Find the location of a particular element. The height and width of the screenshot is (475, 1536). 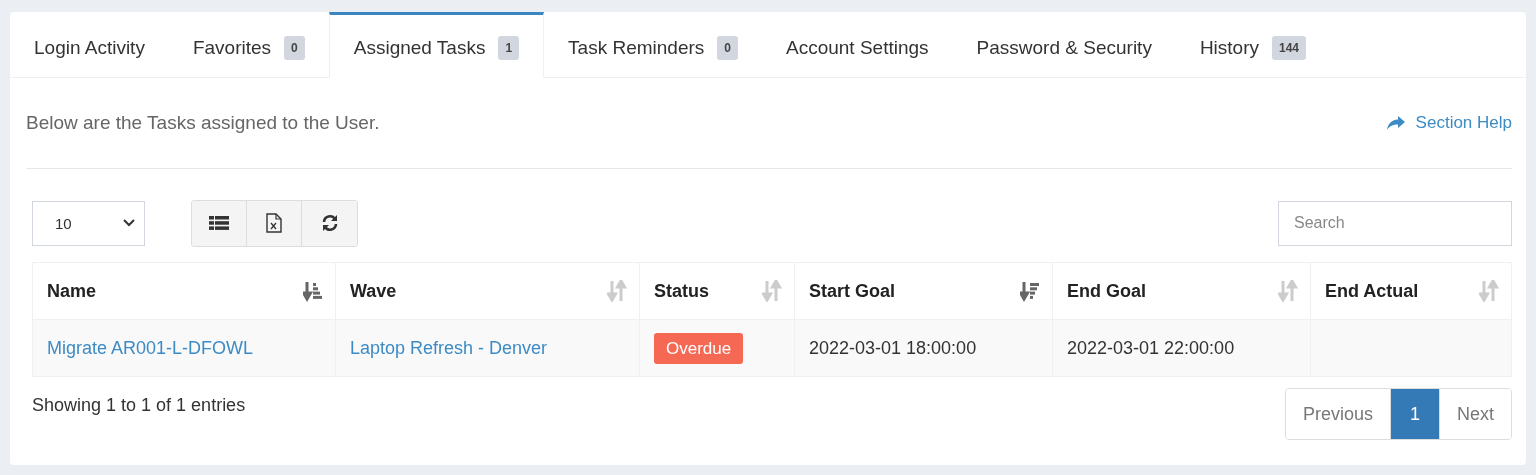

description-text: Below are the Tasks assigned to the User. is located at coordinates (203, 123).